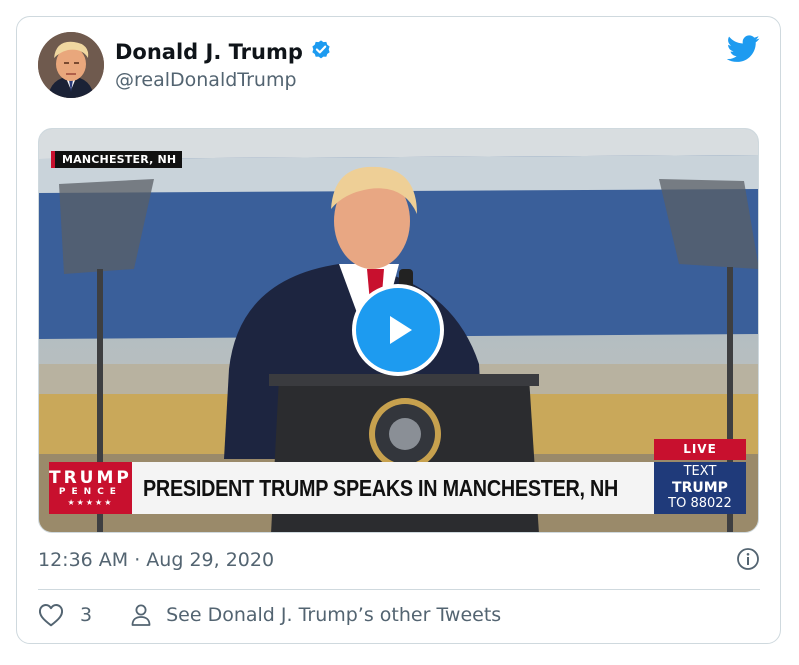  What do you see at coordinates (401, 330) in the screenshot?
I see `play-icon` at bounding box center [401, 330].